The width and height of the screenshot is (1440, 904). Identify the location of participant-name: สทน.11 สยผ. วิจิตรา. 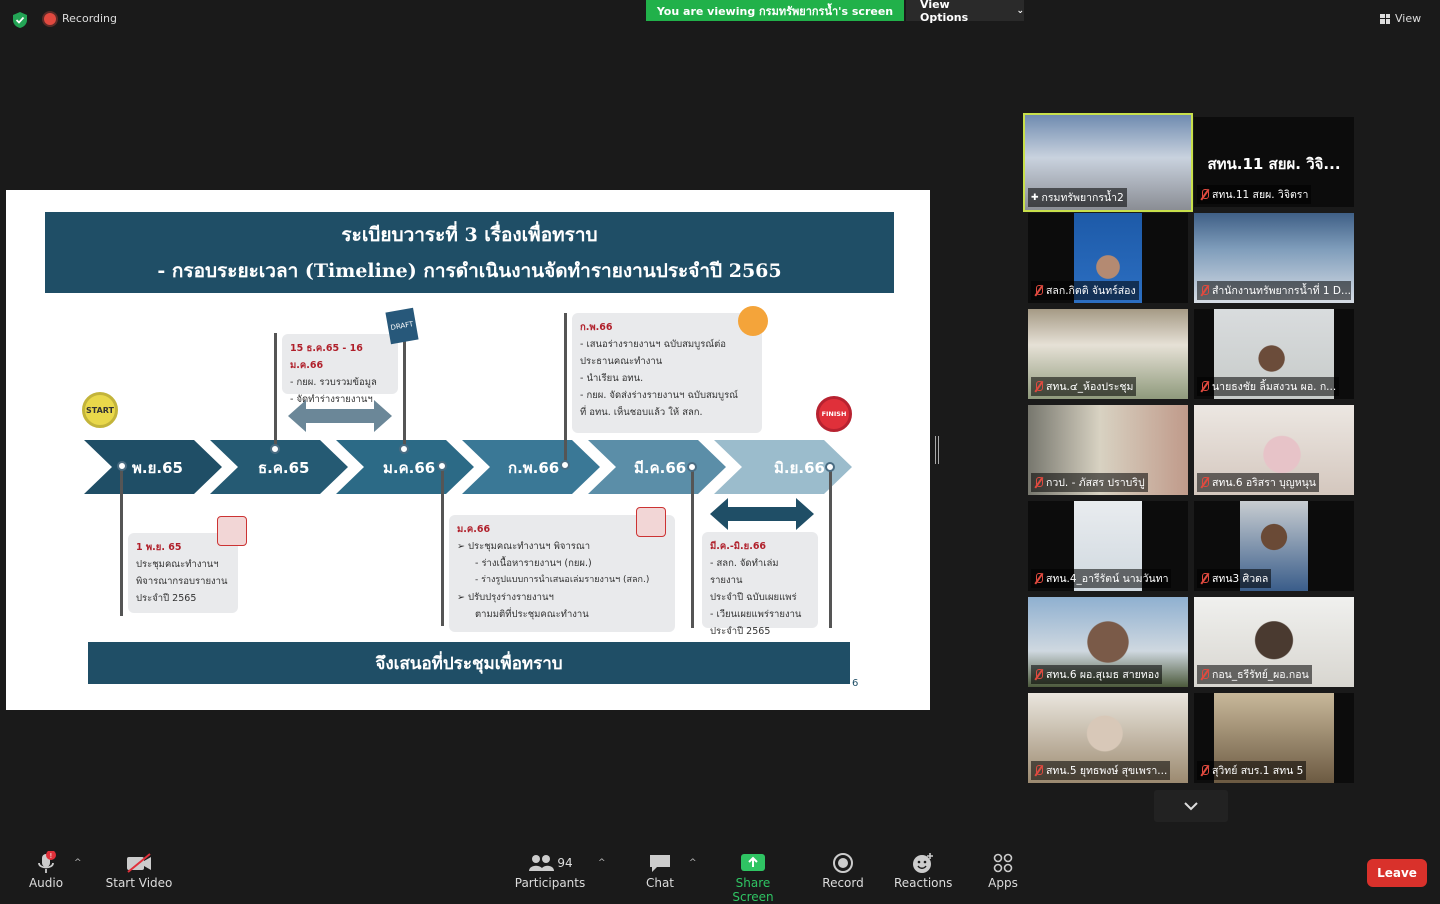
(1260, 195).